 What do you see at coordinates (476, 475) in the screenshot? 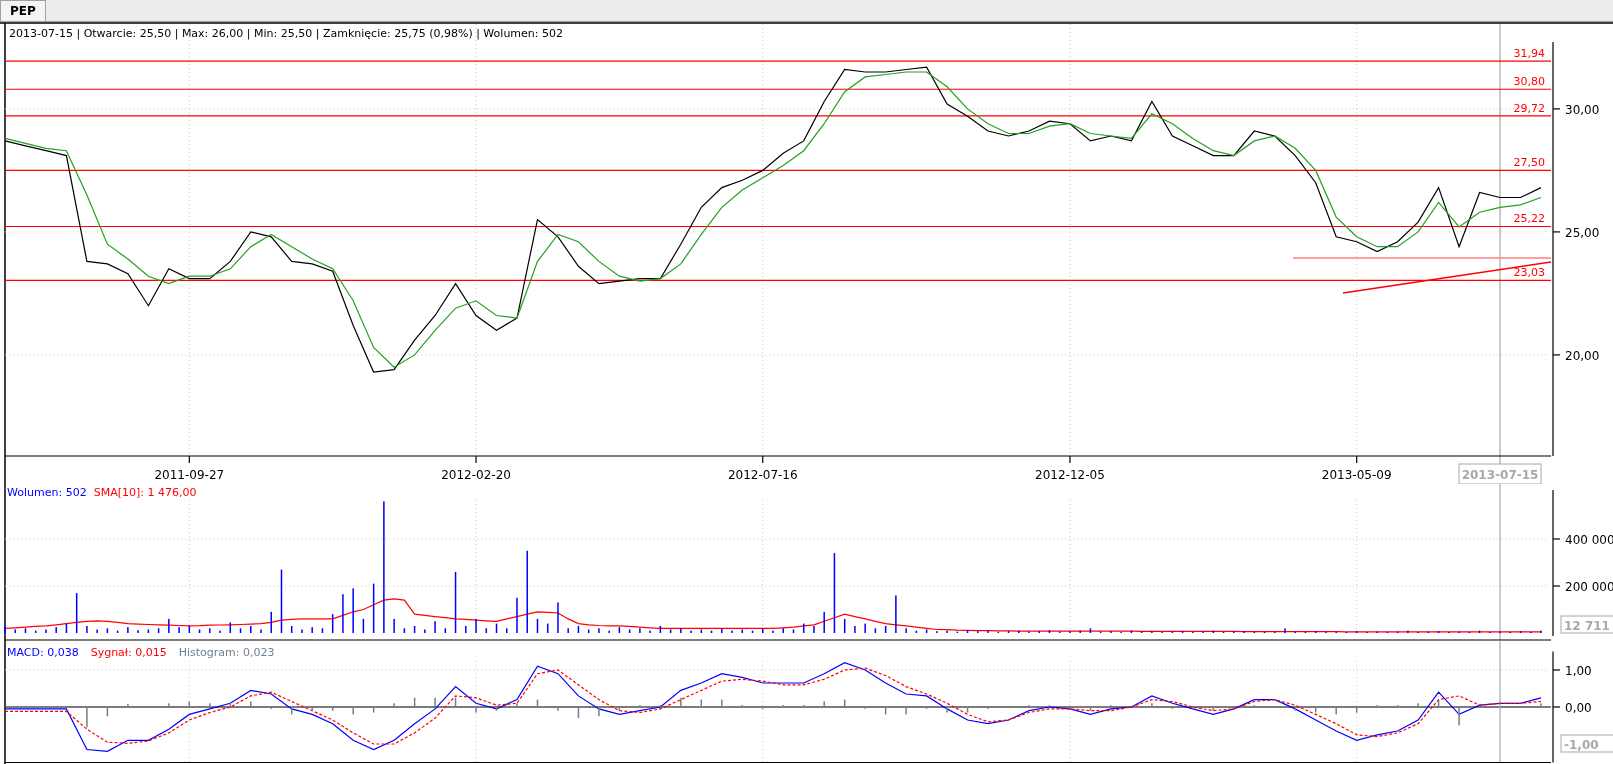
I see `x-axis-label: 2012-02-20` at bounding box center [476, 475].